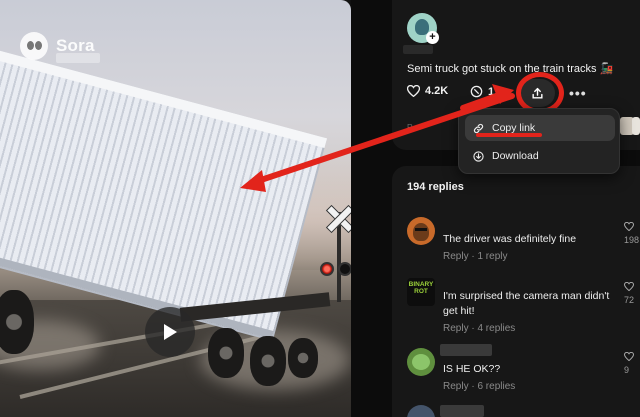  I want to click on like-count: 4.2K, so click(437, 91).